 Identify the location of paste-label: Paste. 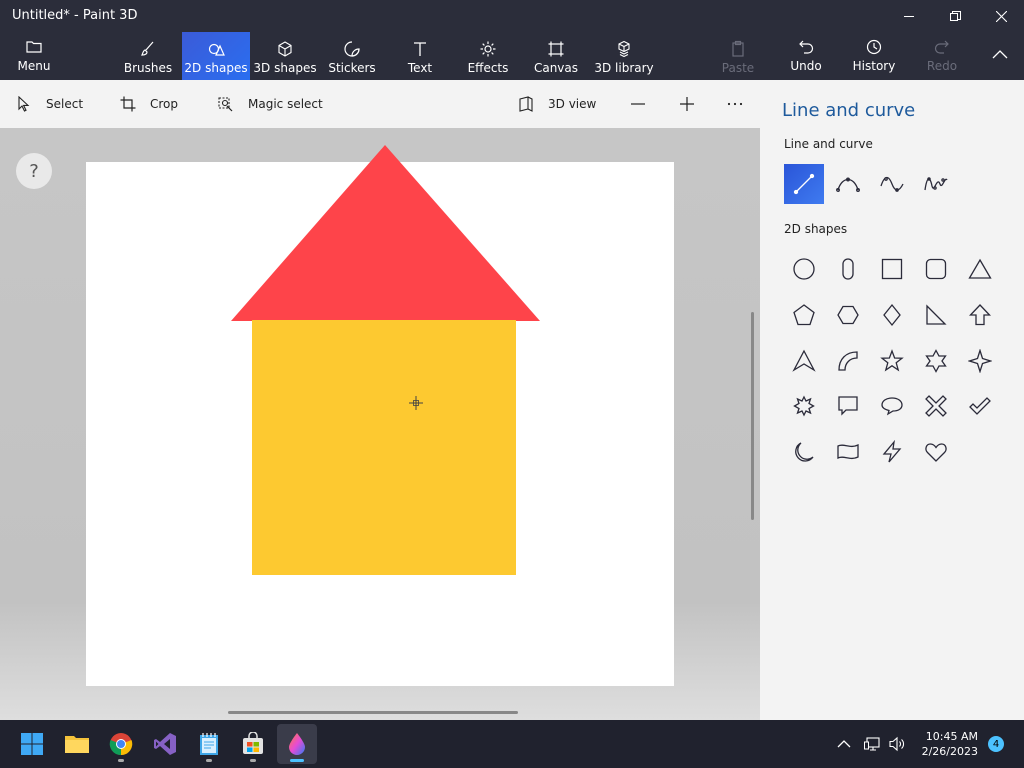
(738, 68).